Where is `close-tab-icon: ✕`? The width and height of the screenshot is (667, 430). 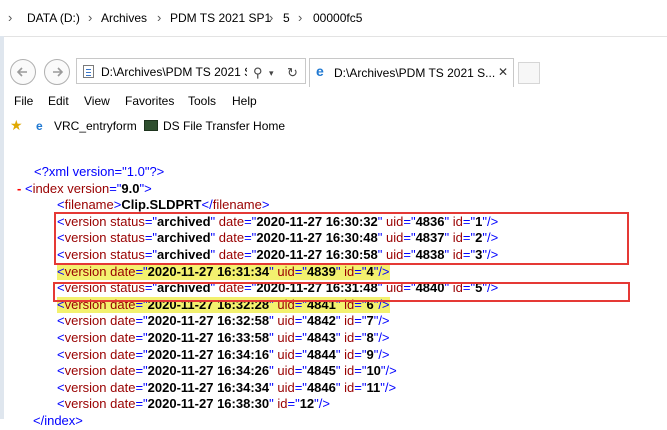
close-tab-icon: ✕ is located at coordinates (503, 72).